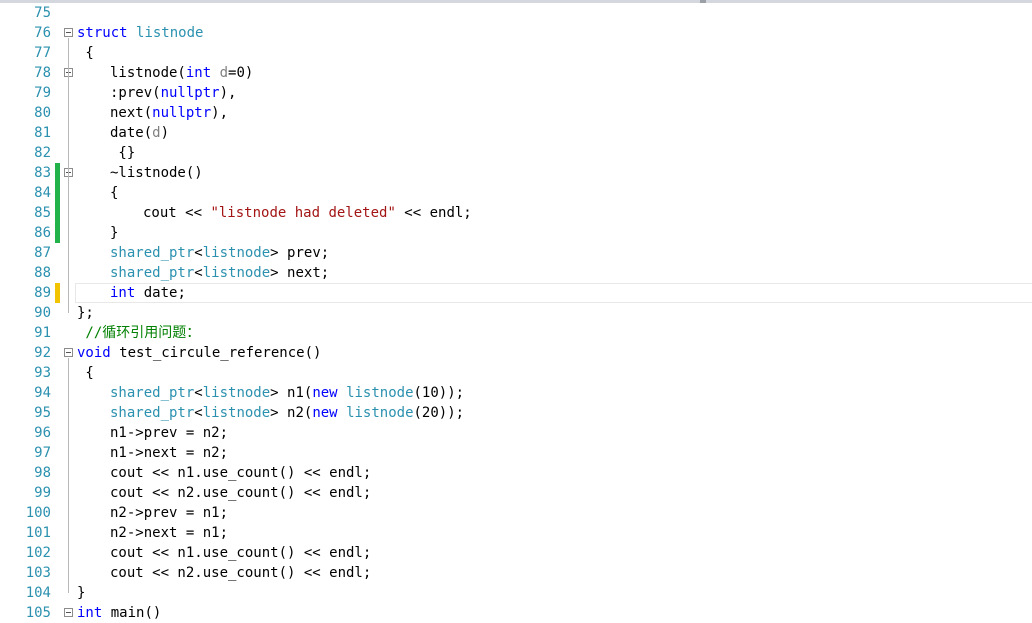 The width and height of the screenshot is (1032, 623). Describe the element at coordinates (169, 433) in the screenshot. I see `code-text: n1->prev = n2;` at that location.